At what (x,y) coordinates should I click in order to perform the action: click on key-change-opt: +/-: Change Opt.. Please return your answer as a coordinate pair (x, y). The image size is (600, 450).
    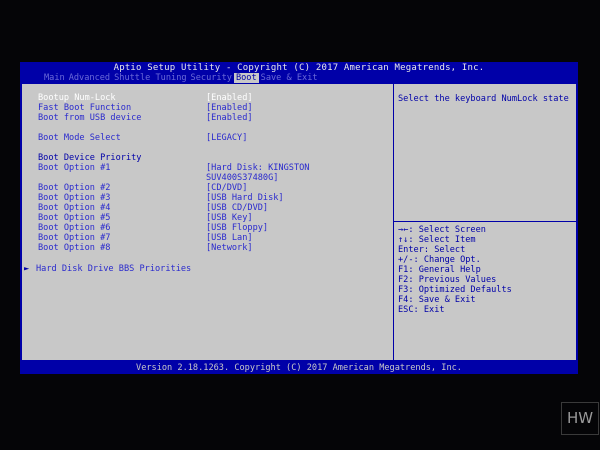
    Looking at the image, I should click on (439, 260).